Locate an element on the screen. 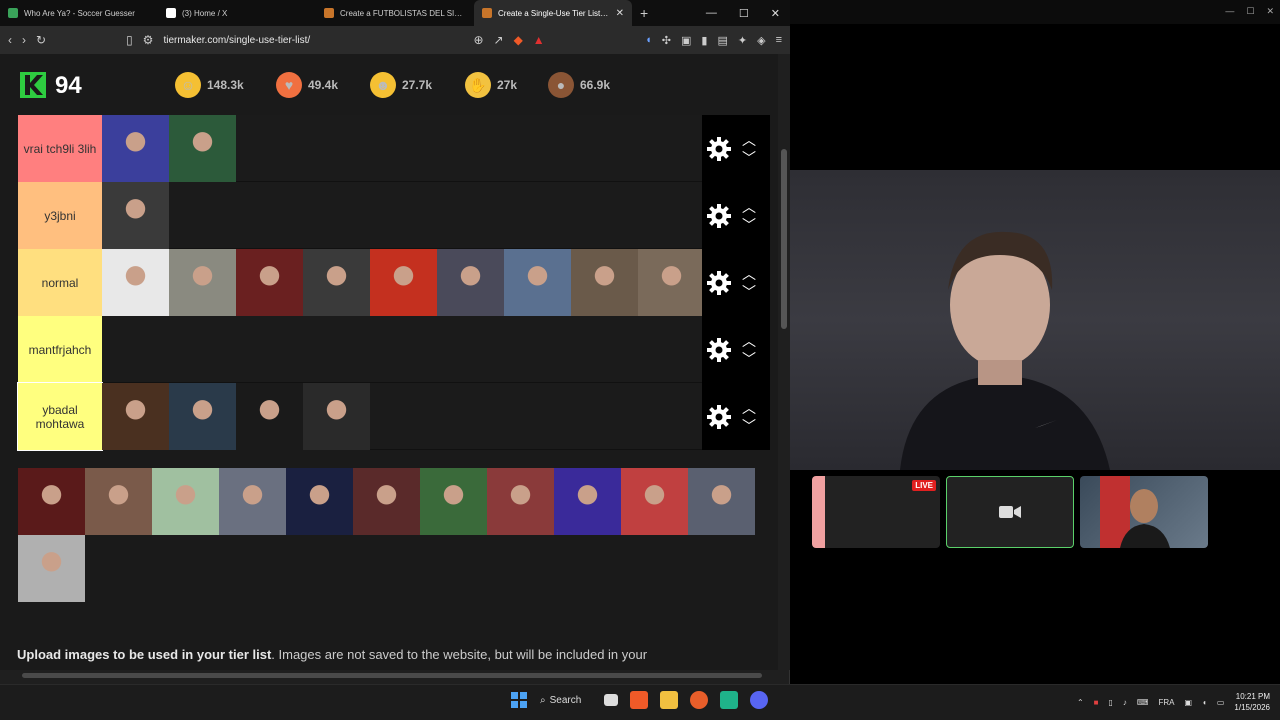 The width and height of the screenshot is (1280, 720). reaction-button: ☺ 148.3k is located at coordinates (209, 85).